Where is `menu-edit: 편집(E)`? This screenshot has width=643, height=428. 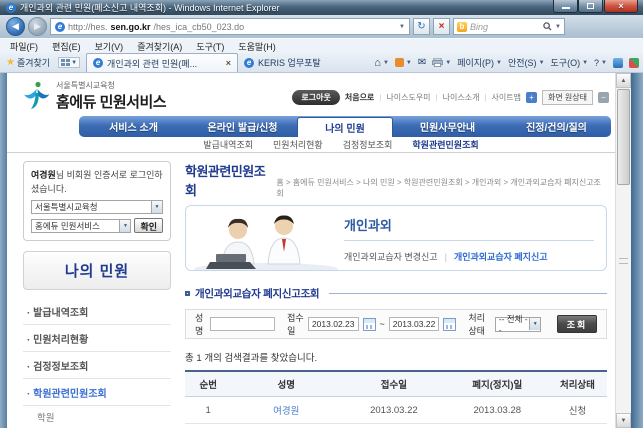
menu-edit: 편집(E) is located at coordinates (66, 46).